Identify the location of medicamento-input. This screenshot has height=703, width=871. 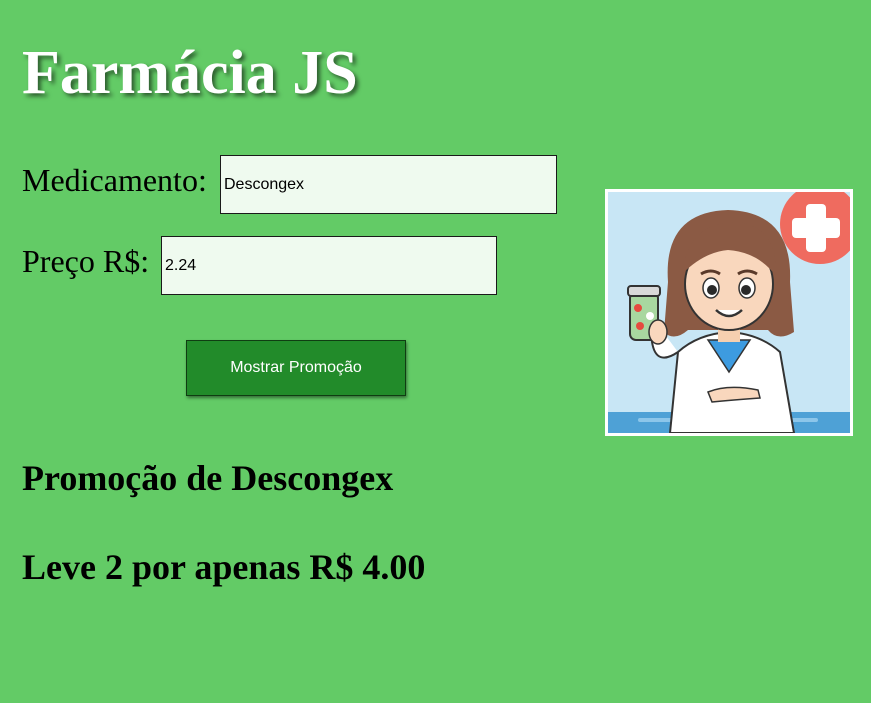
(388, 184).